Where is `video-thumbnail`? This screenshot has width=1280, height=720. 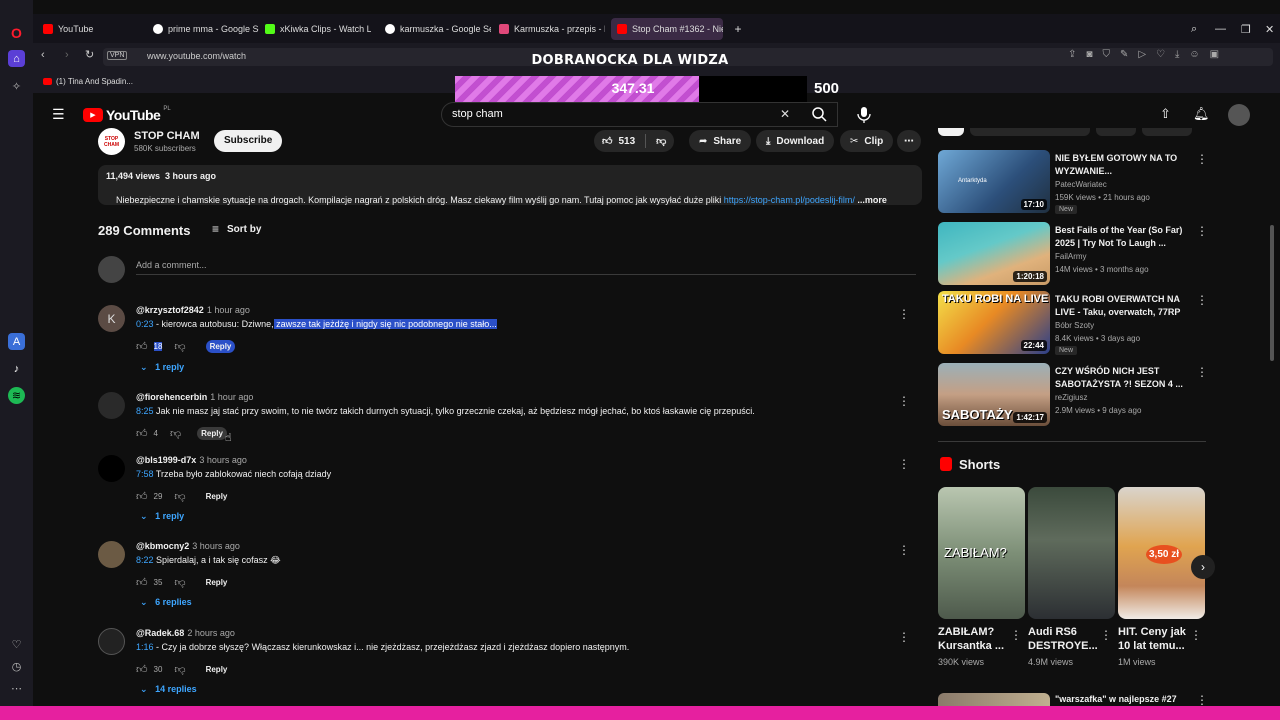 video-thumbnail is located at coordinates (994, 699).